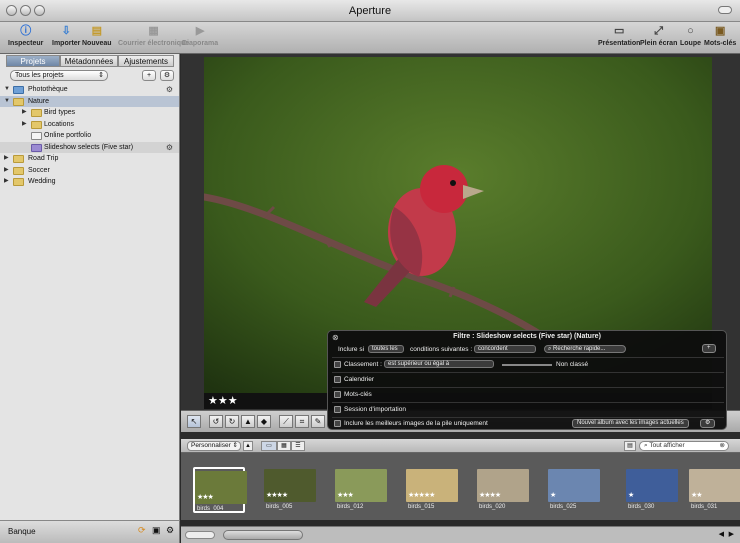 Image resolution: width=740 pixels, height=543 pixels. I want to click on tree-item-online-portfolio: Online portfolio, so click(89, 136).